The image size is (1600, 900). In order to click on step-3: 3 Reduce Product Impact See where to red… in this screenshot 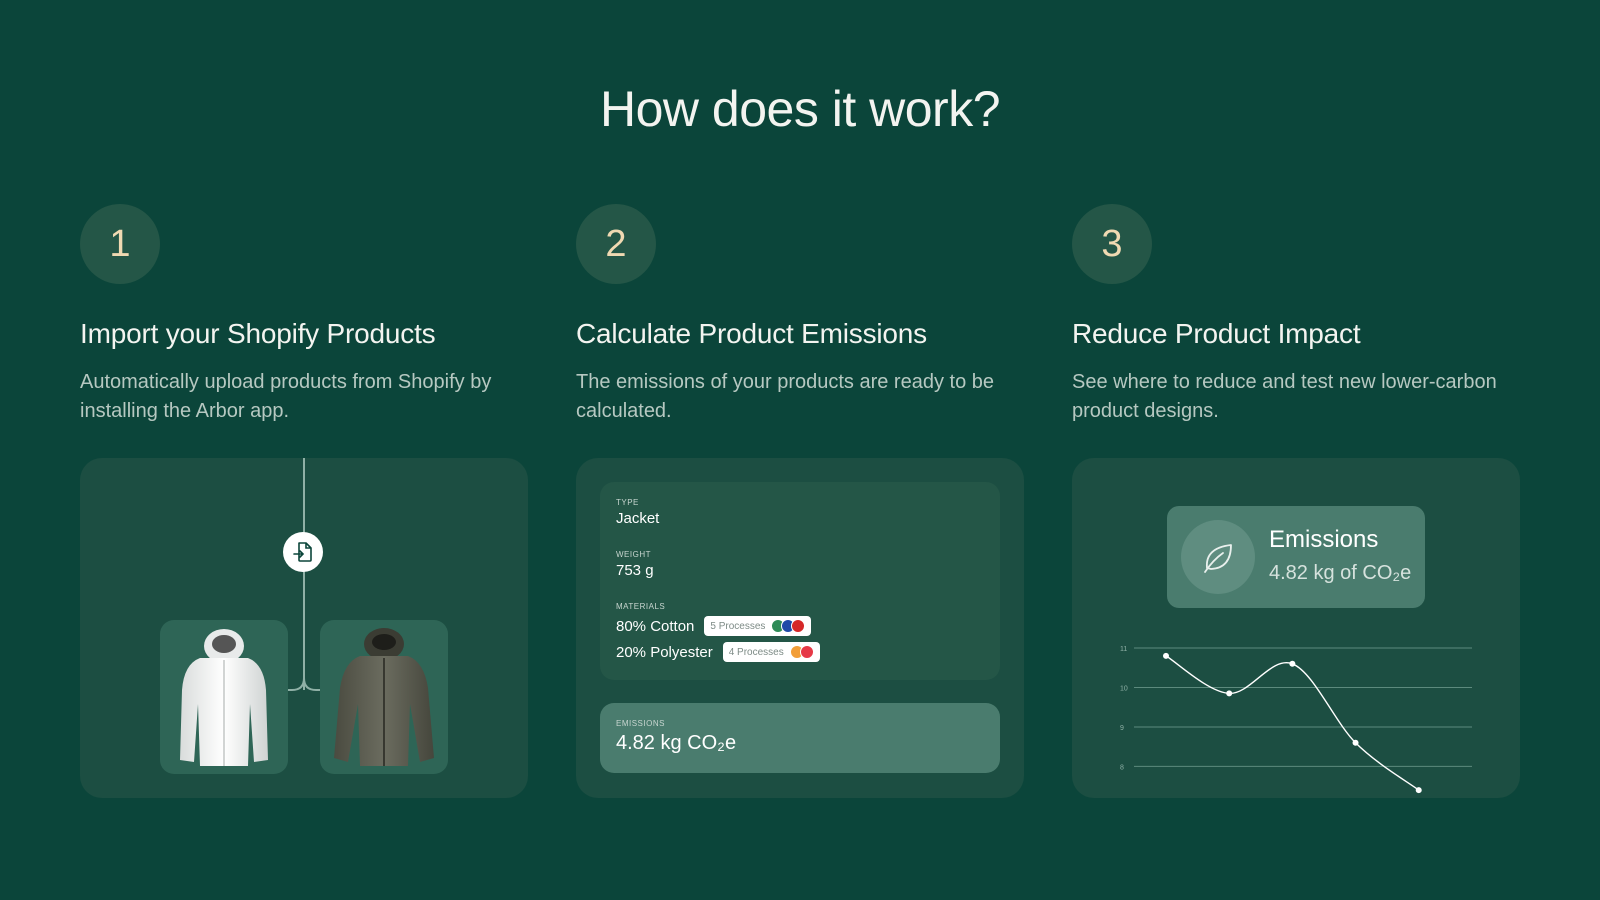, I will do `click(1296, 315)`.